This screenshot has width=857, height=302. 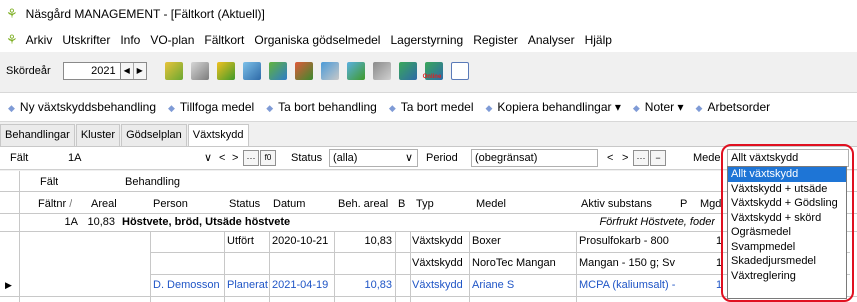 I want to click on menu-faltkort: Fältkort, so click(x=224, y=40).